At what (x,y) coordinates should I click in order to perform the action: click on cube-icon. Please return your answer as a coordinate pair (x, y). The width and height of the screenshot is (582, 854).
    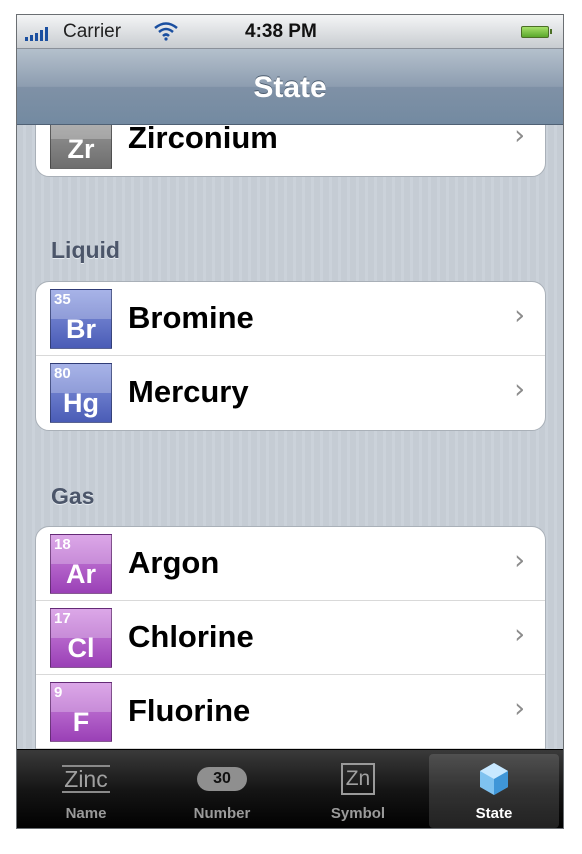
    Looking at the image, I should click on (494, 779).